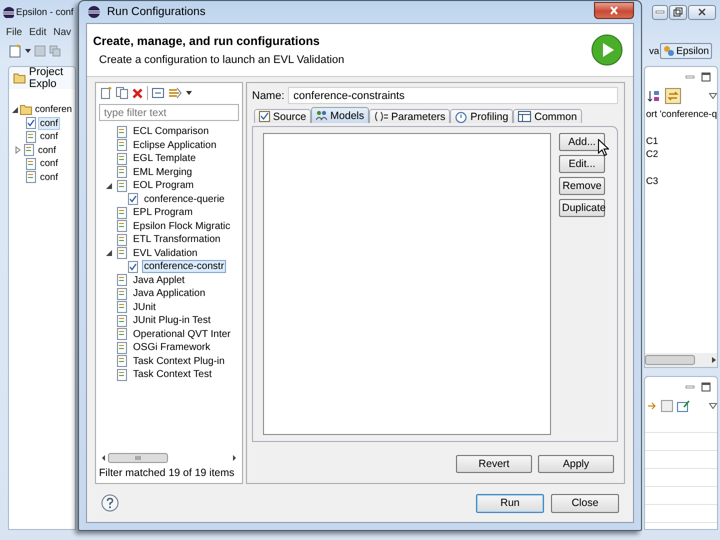 This screenshot has width=720, height=540. I want to click on tree-item: ETL Transformation, so click(176, 239).